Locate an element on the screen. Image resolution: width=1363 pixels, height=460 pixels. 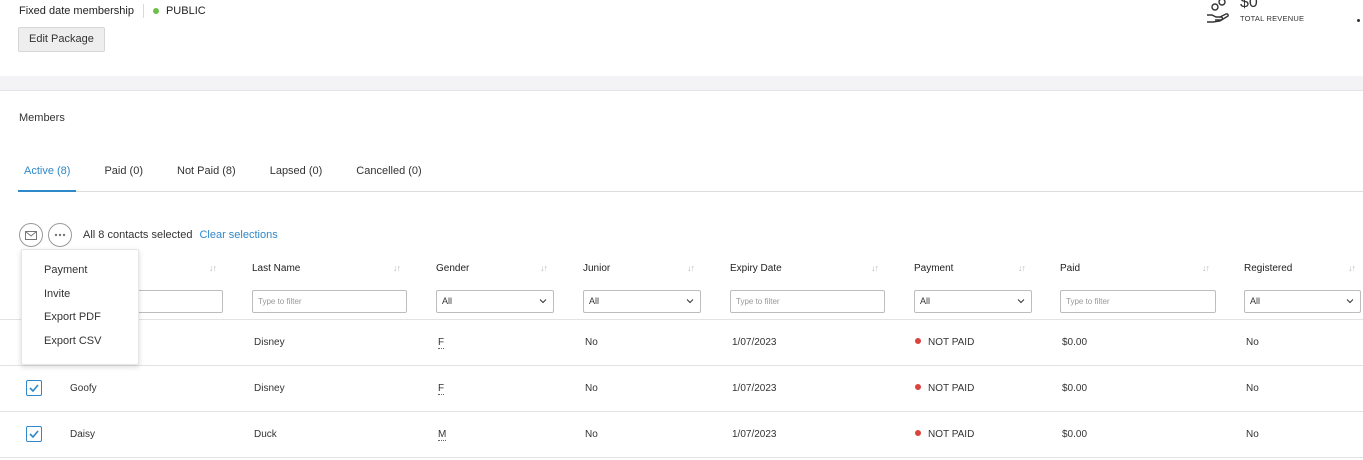
column-label: Payment is located at coordinates (934, 268).